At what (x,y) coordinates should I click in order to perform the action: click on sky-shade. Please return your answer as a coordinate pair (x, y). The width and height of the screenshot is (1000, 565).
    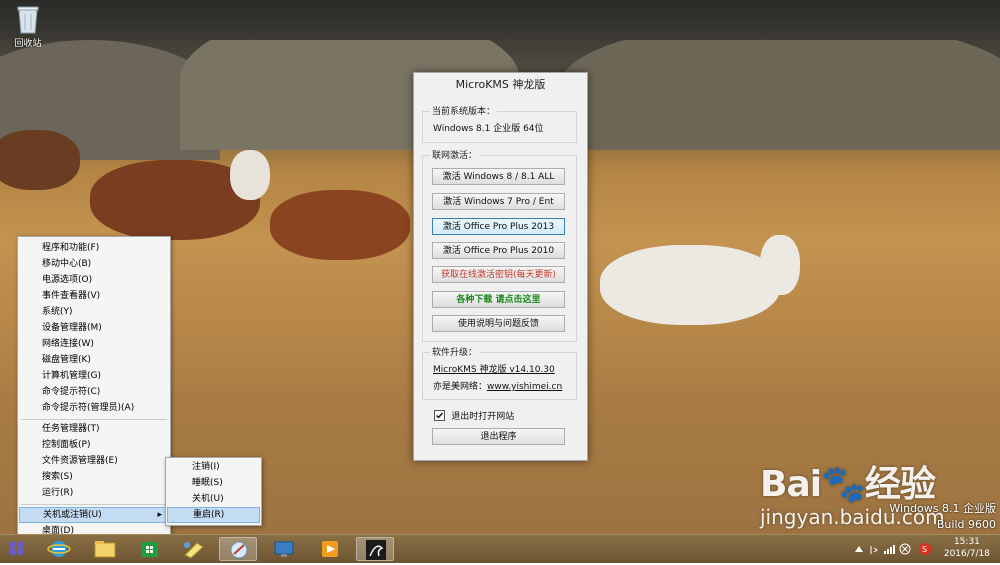
    Looking at the image, I should click on (500, 20).